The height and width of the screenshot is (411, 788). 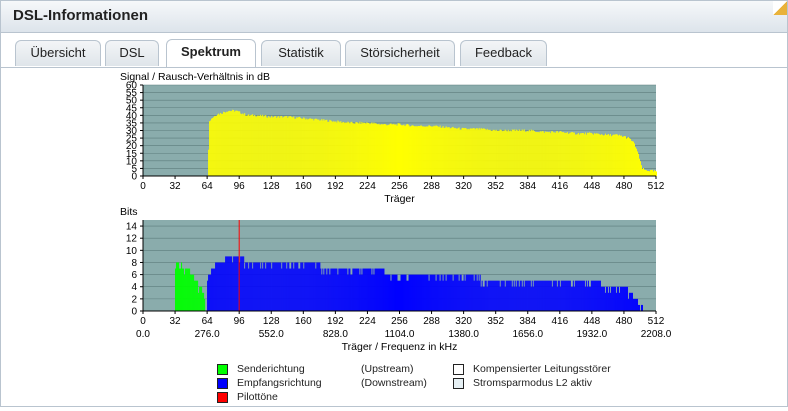 What do you see at coordinates (58, 53) in the screenshot?
I see `tab-uebersicht: Übersicht` at bounding box center [58, 53].